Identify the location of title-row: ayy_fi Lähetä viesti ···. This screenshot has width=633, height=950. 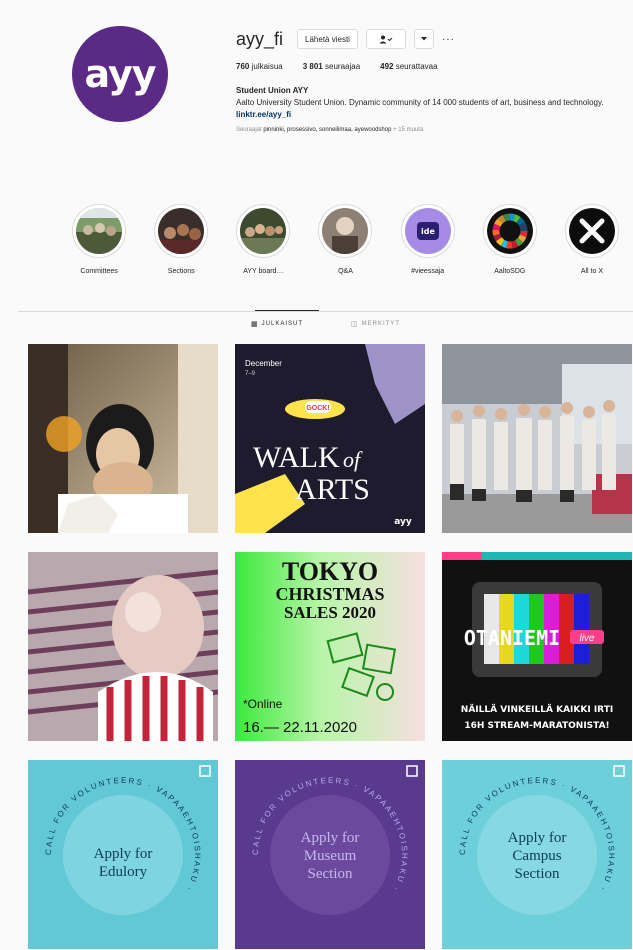
(433, 39).